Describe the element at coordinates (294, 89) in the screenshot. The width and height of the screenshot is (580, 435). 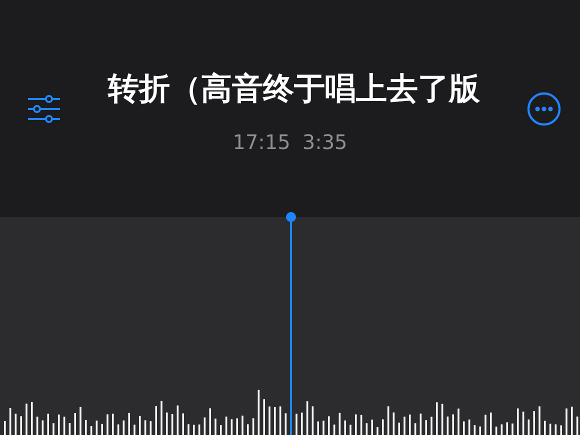
I see `recording-title: 转折（高音终于唱上去了版` at that location.